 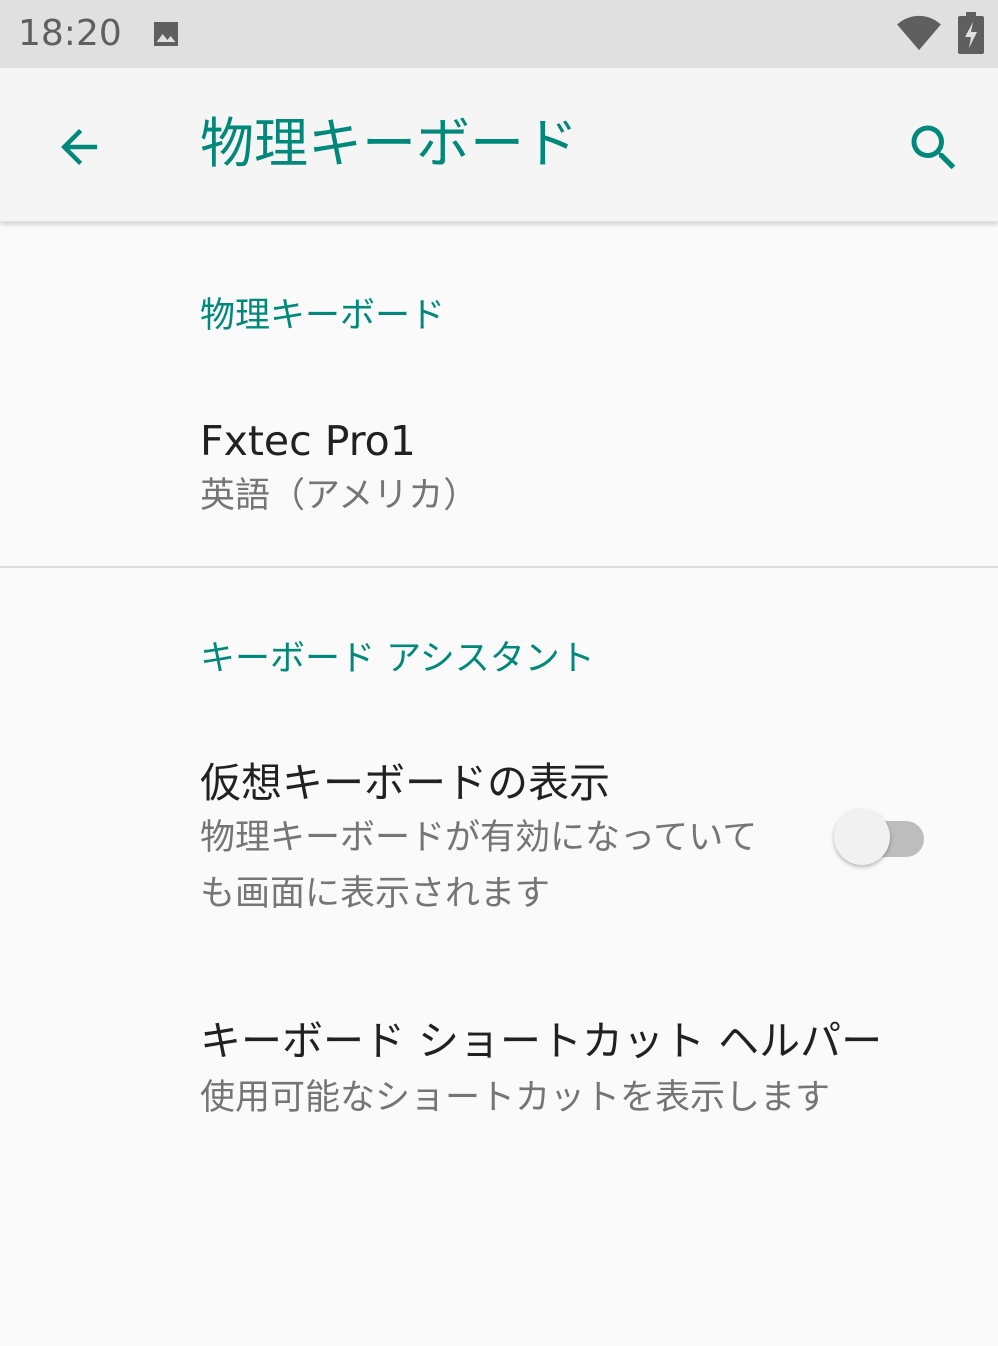 I want to click on keyboard-shortcut-helper-item: キーボード ショートカット ヘルパー 使用可能なショートカットを表示します, so click(x=499, y=1065).